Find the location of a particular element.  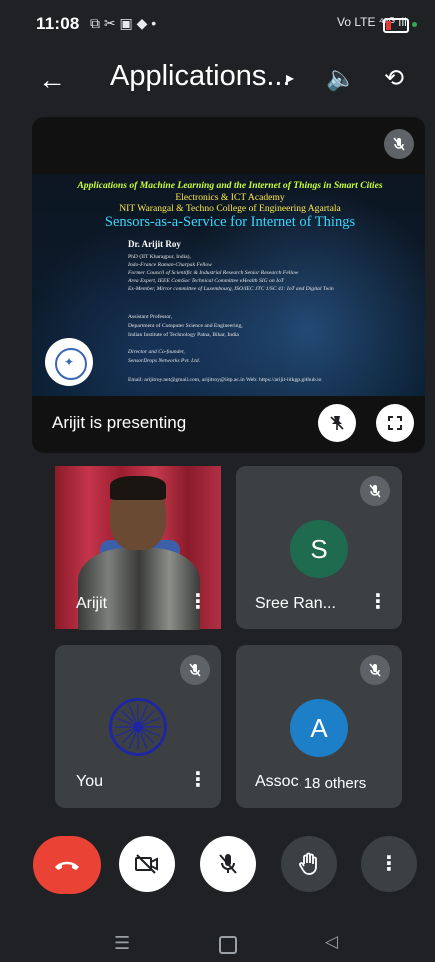

avatar: S is located at coordinates (319, 549).